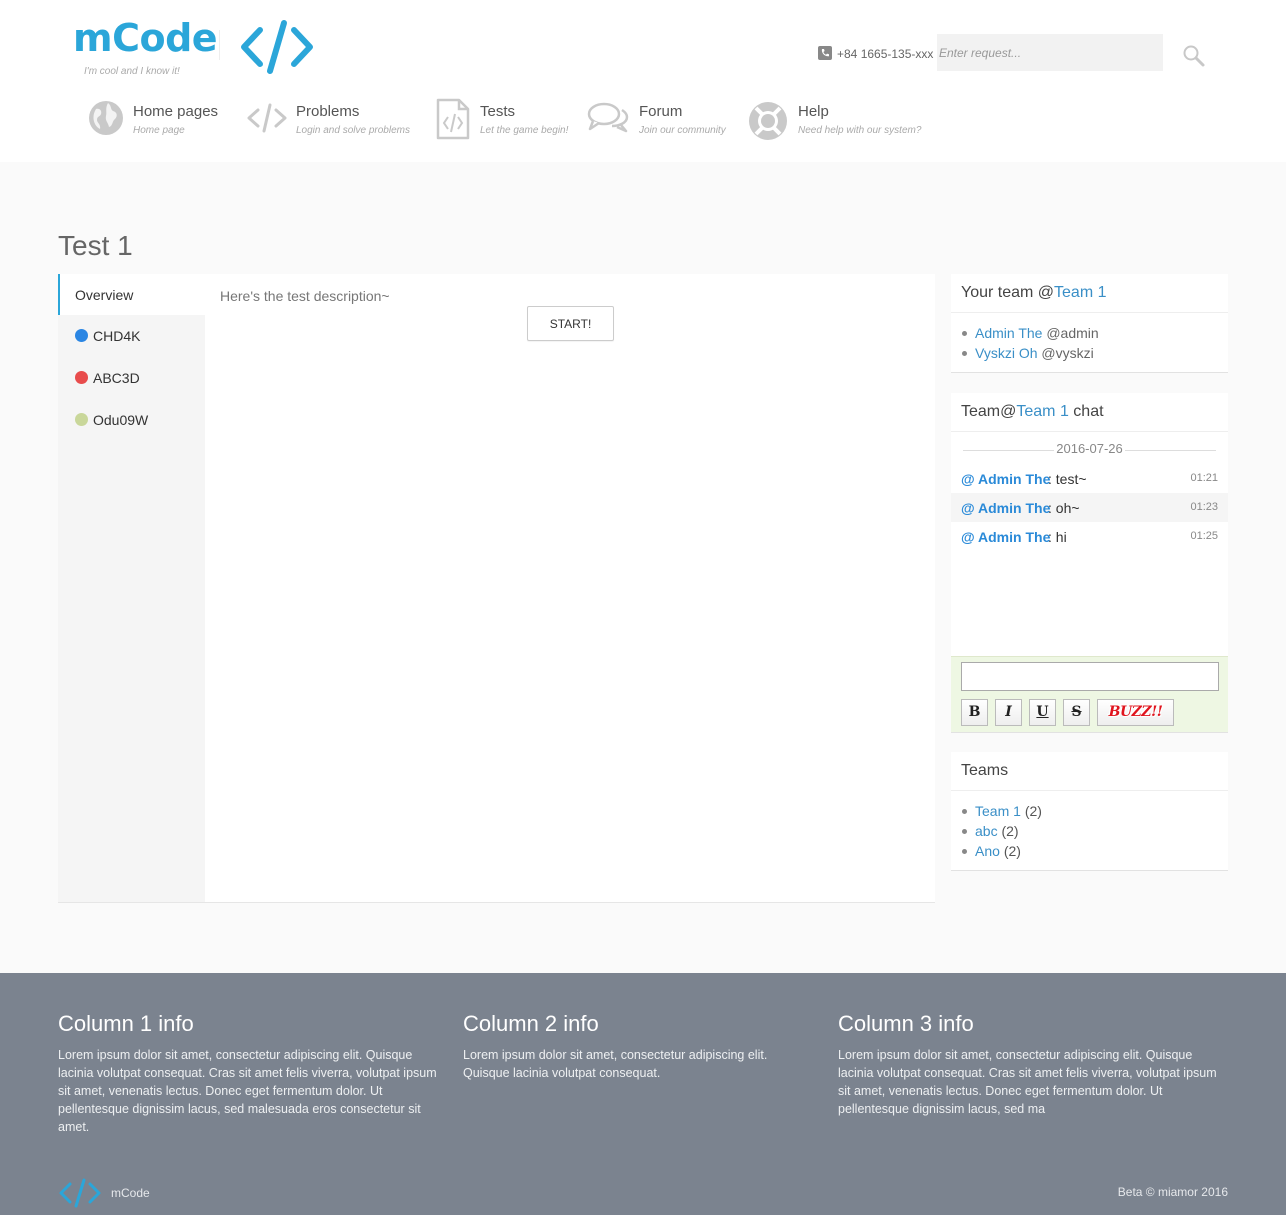 Image resolution: width=1286 pixels, height=1215 pixels. Describe the element at coordinates (998, 811) in the screenshot. I see `team-link: Team 1` at that location.